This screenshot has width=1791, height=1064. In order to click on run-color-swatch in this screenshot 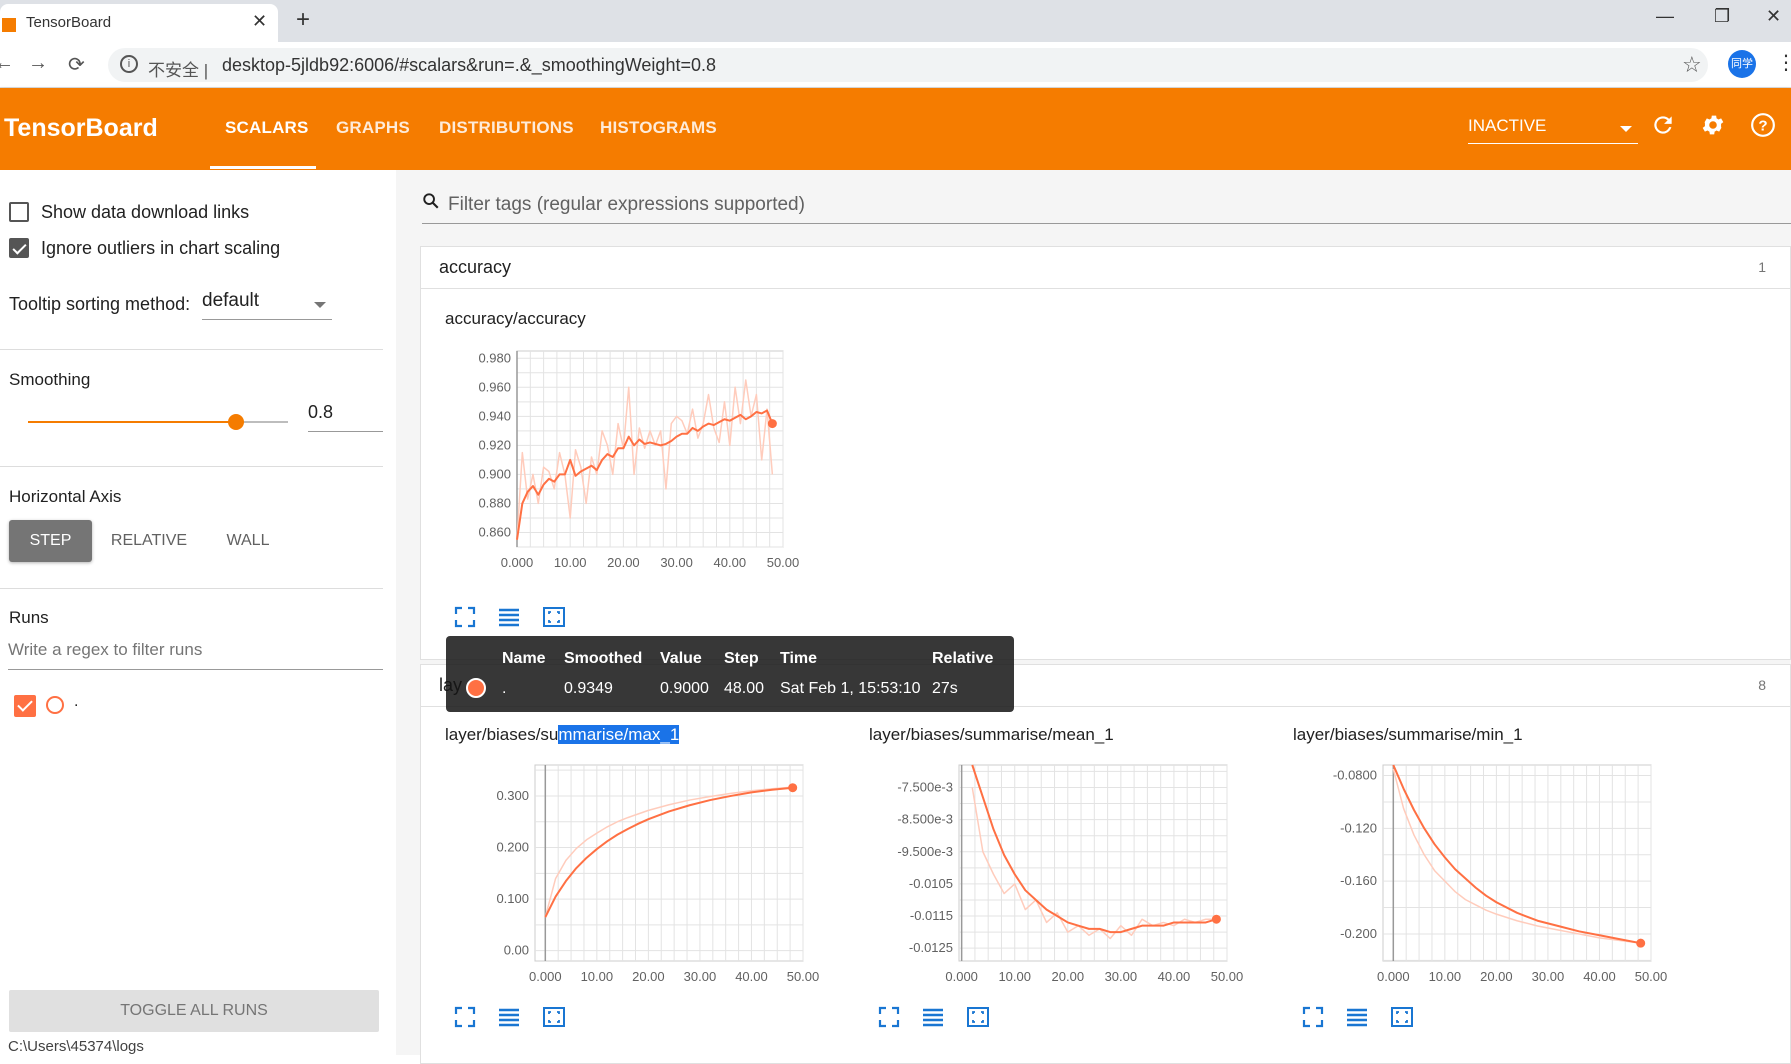, I will do `click(55, 705)`.